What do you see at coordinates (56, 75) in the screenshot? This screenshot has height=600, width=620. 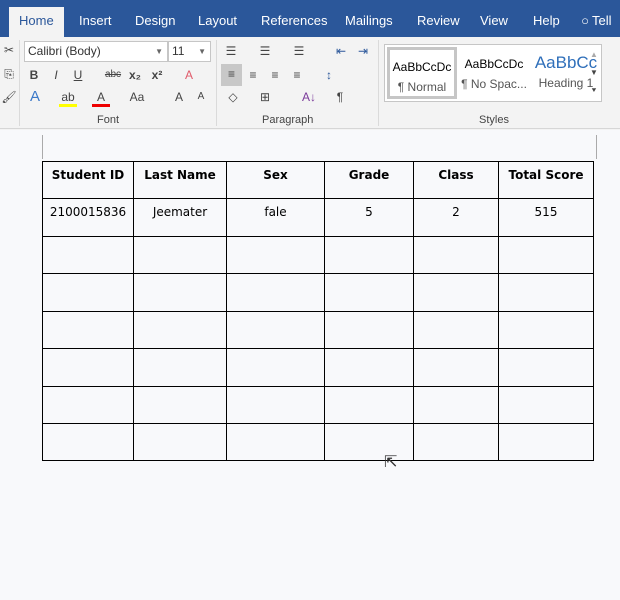 I see `italic-icon: I` at bounding box center [56, 75].